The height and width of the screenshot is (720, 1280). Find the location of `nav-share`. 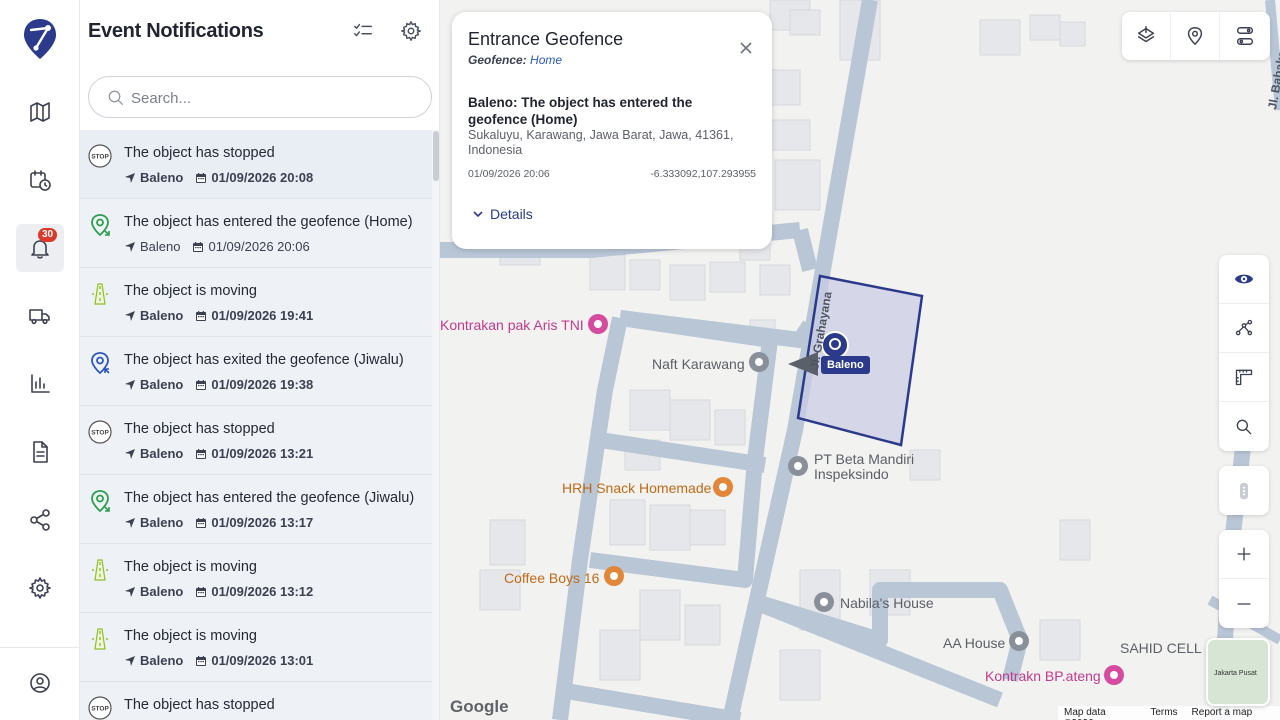

nav-share is located at coordinates (40, 520).